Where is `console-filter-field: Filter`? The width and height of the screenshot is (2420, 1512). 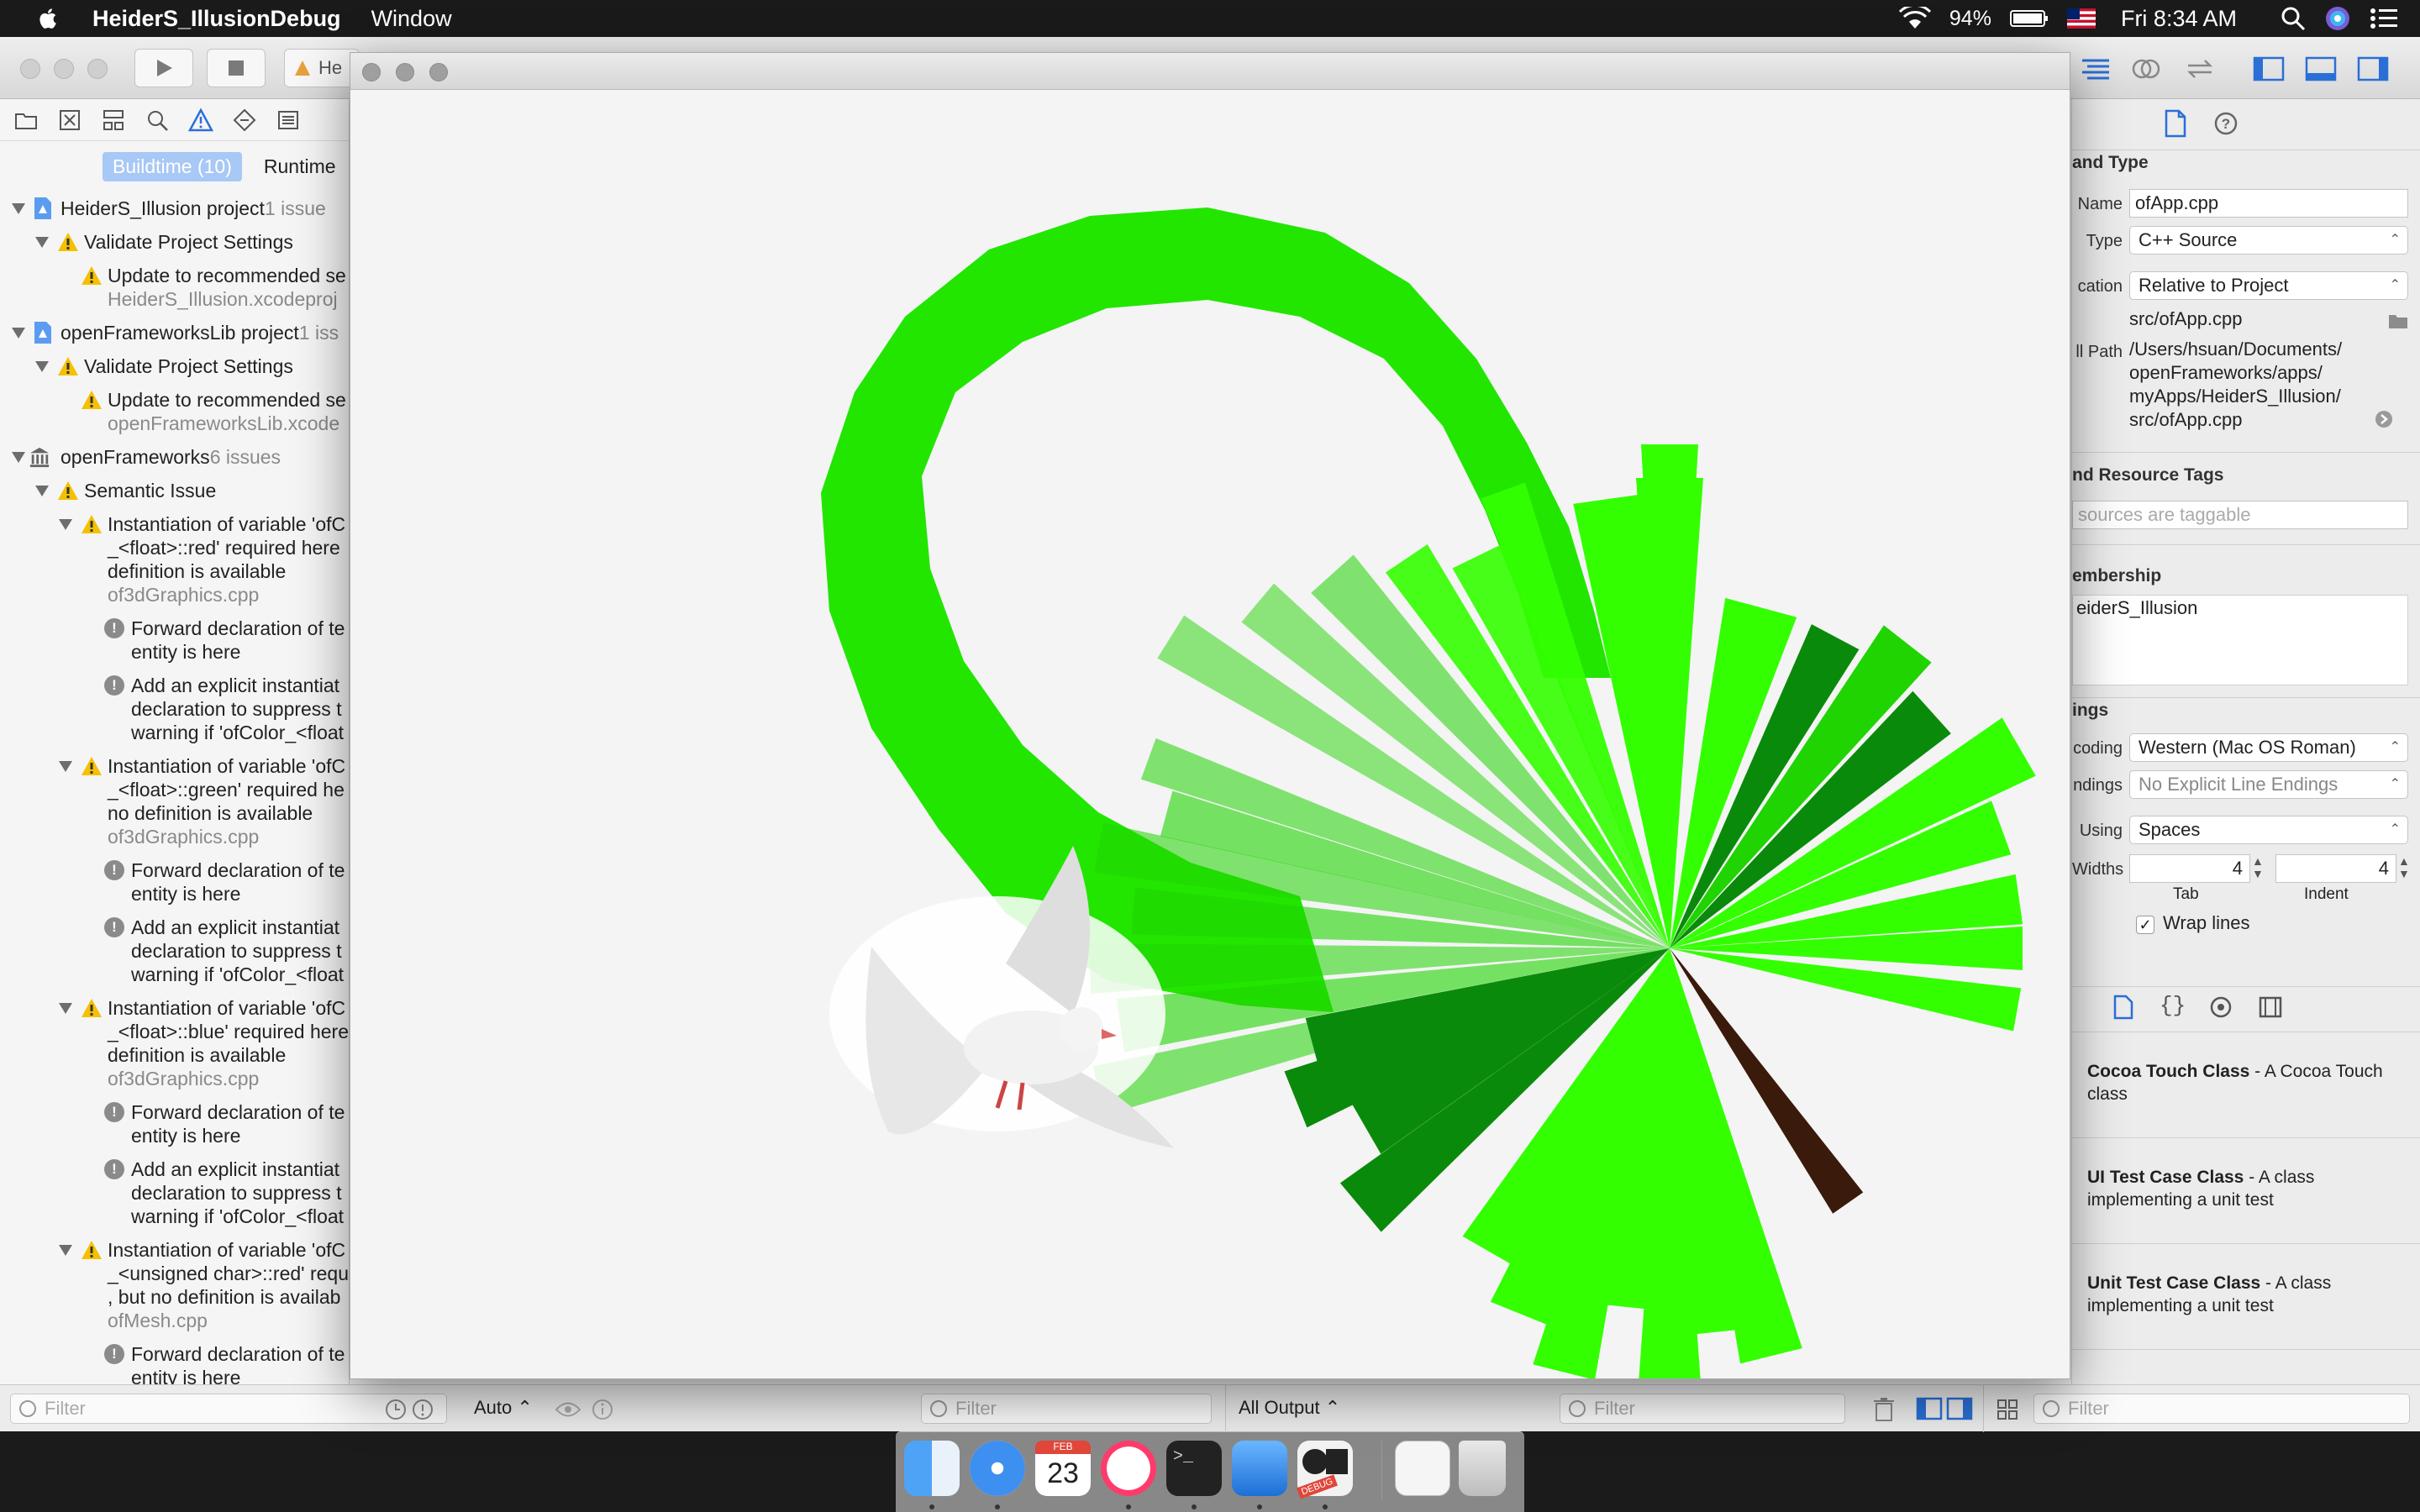
console-filter-field: Filter is located at coordinates (1703, 1409).